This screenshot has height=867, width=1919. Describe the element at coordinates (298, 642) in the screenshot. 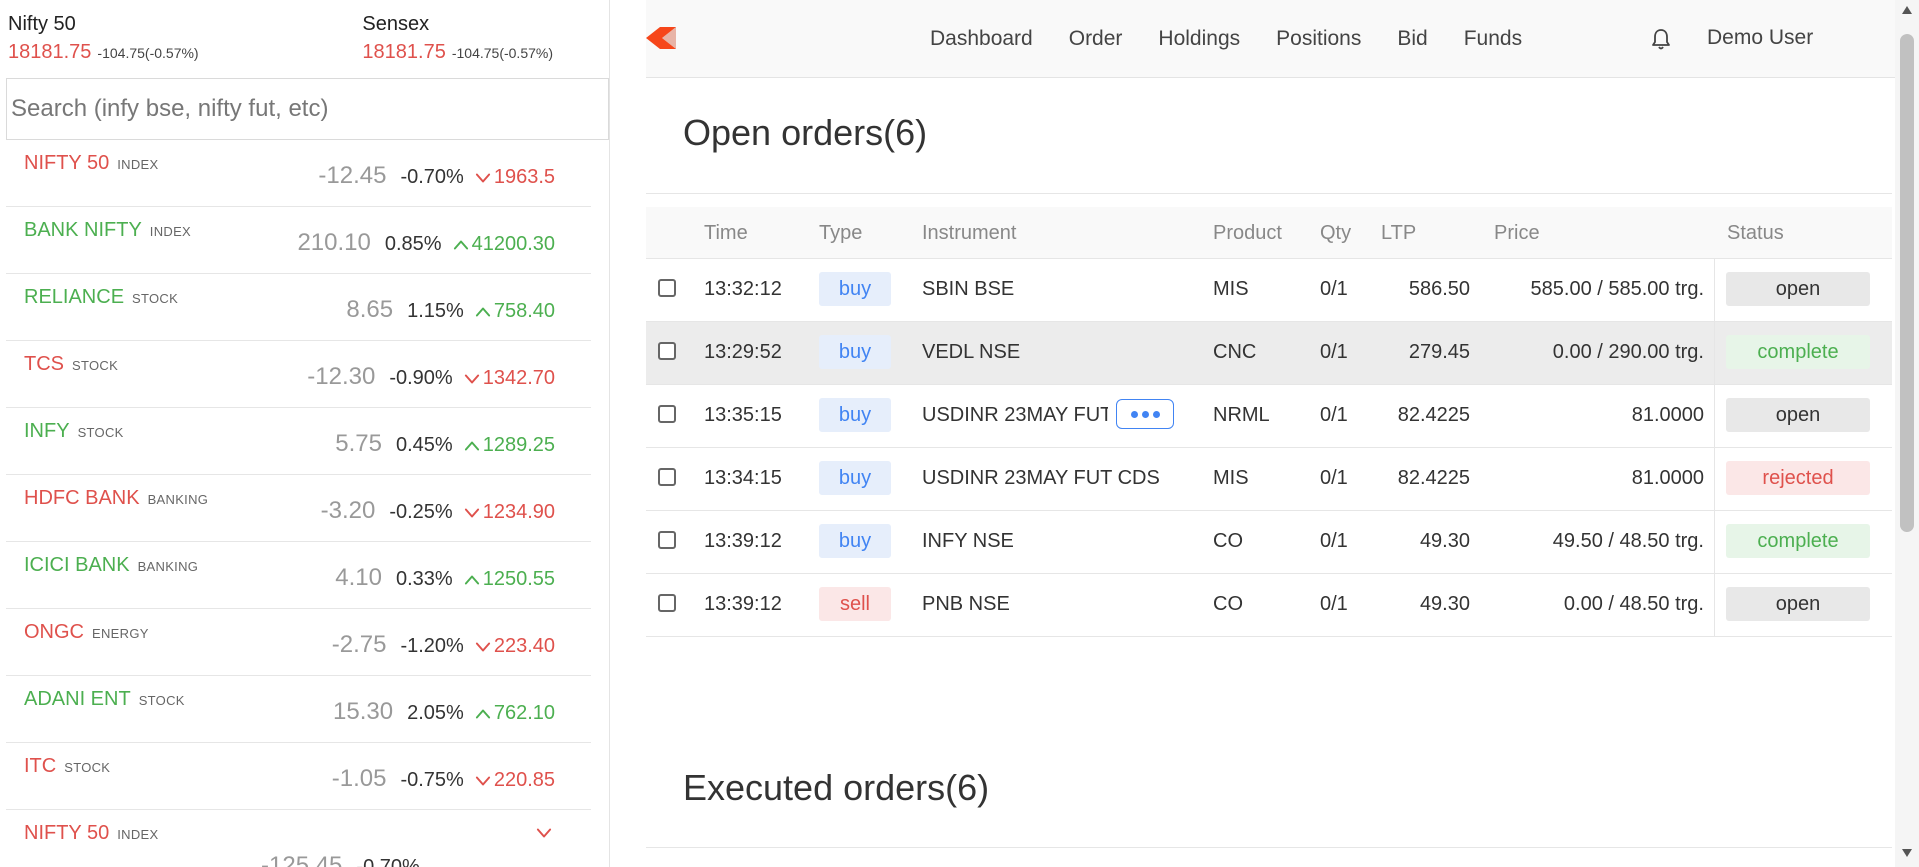

I see `list-item: ONGC ENERGY -2.75 -1.20% 223.40` at that location.